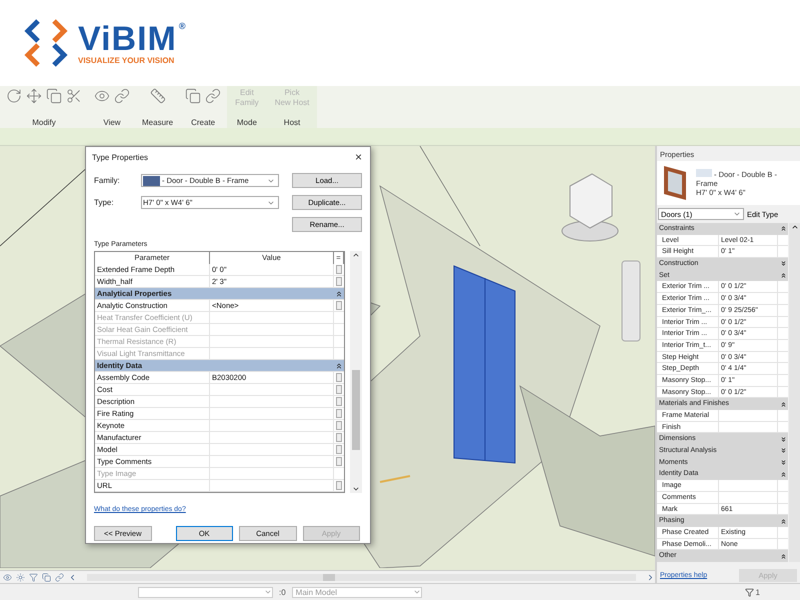  Describe the element at coordinates (127, 60) in the screenshot. I see `logo-tagline: VISUALIZE YOUR VISION` at that location.